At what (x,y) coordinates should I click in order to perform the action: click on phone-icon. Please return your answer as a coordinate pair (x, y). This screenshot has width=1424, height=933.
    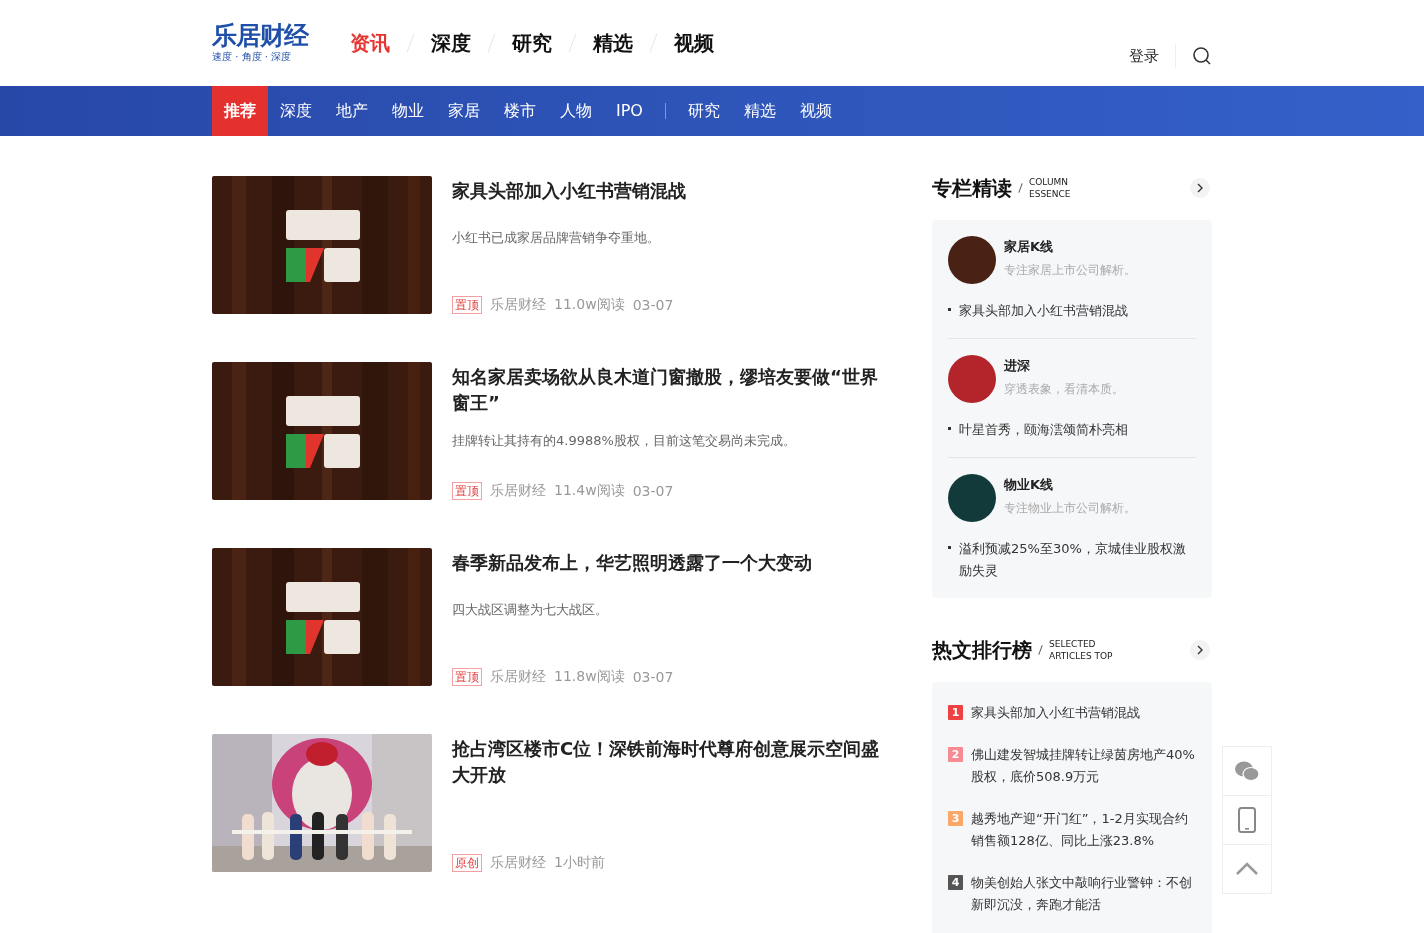
    Looking at the image, I should click on (1247, 820).